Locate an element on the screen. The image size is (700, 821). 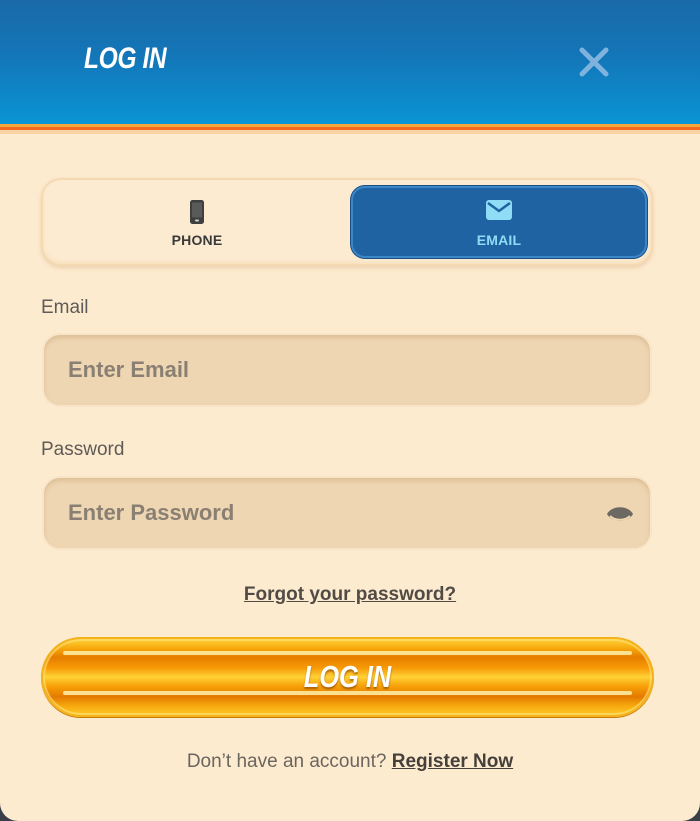
header-stripe is located at coordinates (350, 132).